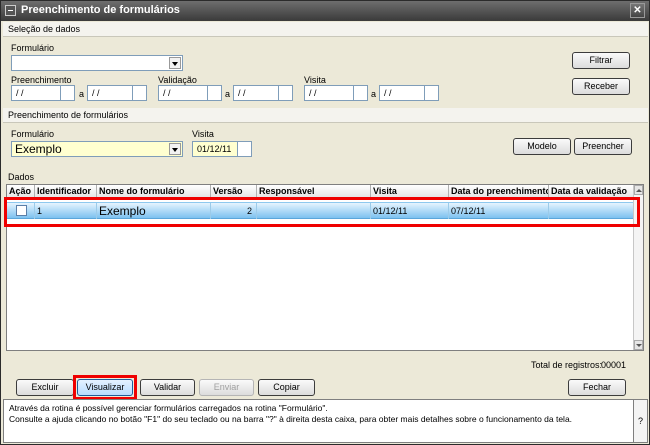 The image size is (650, 445). I want to click on preenchimento-to-field: / /, so click(110, 93).